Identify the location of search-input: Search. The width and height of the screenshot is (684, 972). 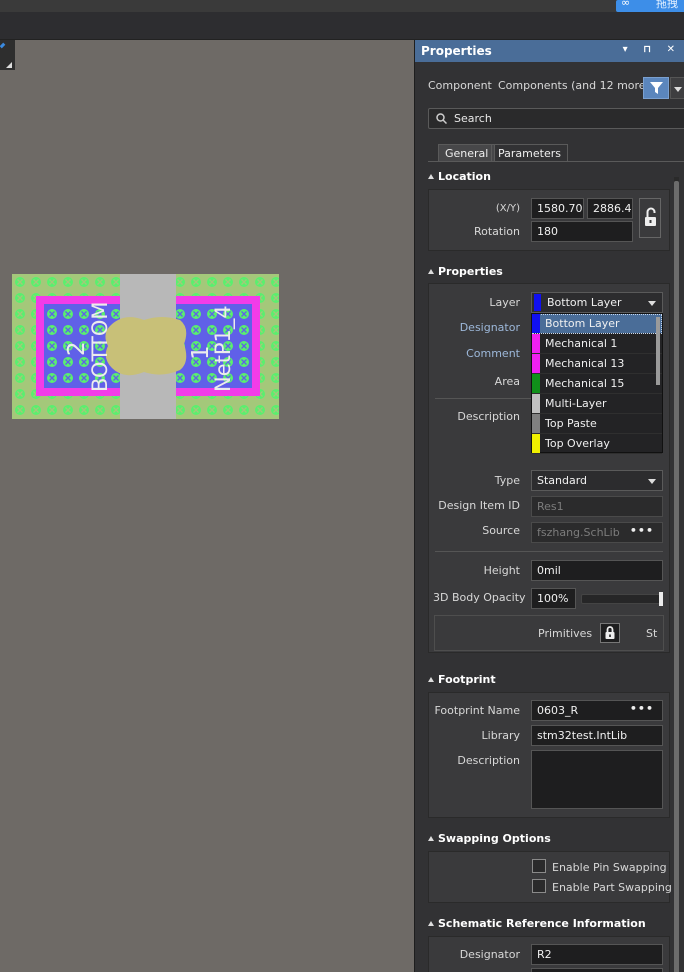
(556, 118).